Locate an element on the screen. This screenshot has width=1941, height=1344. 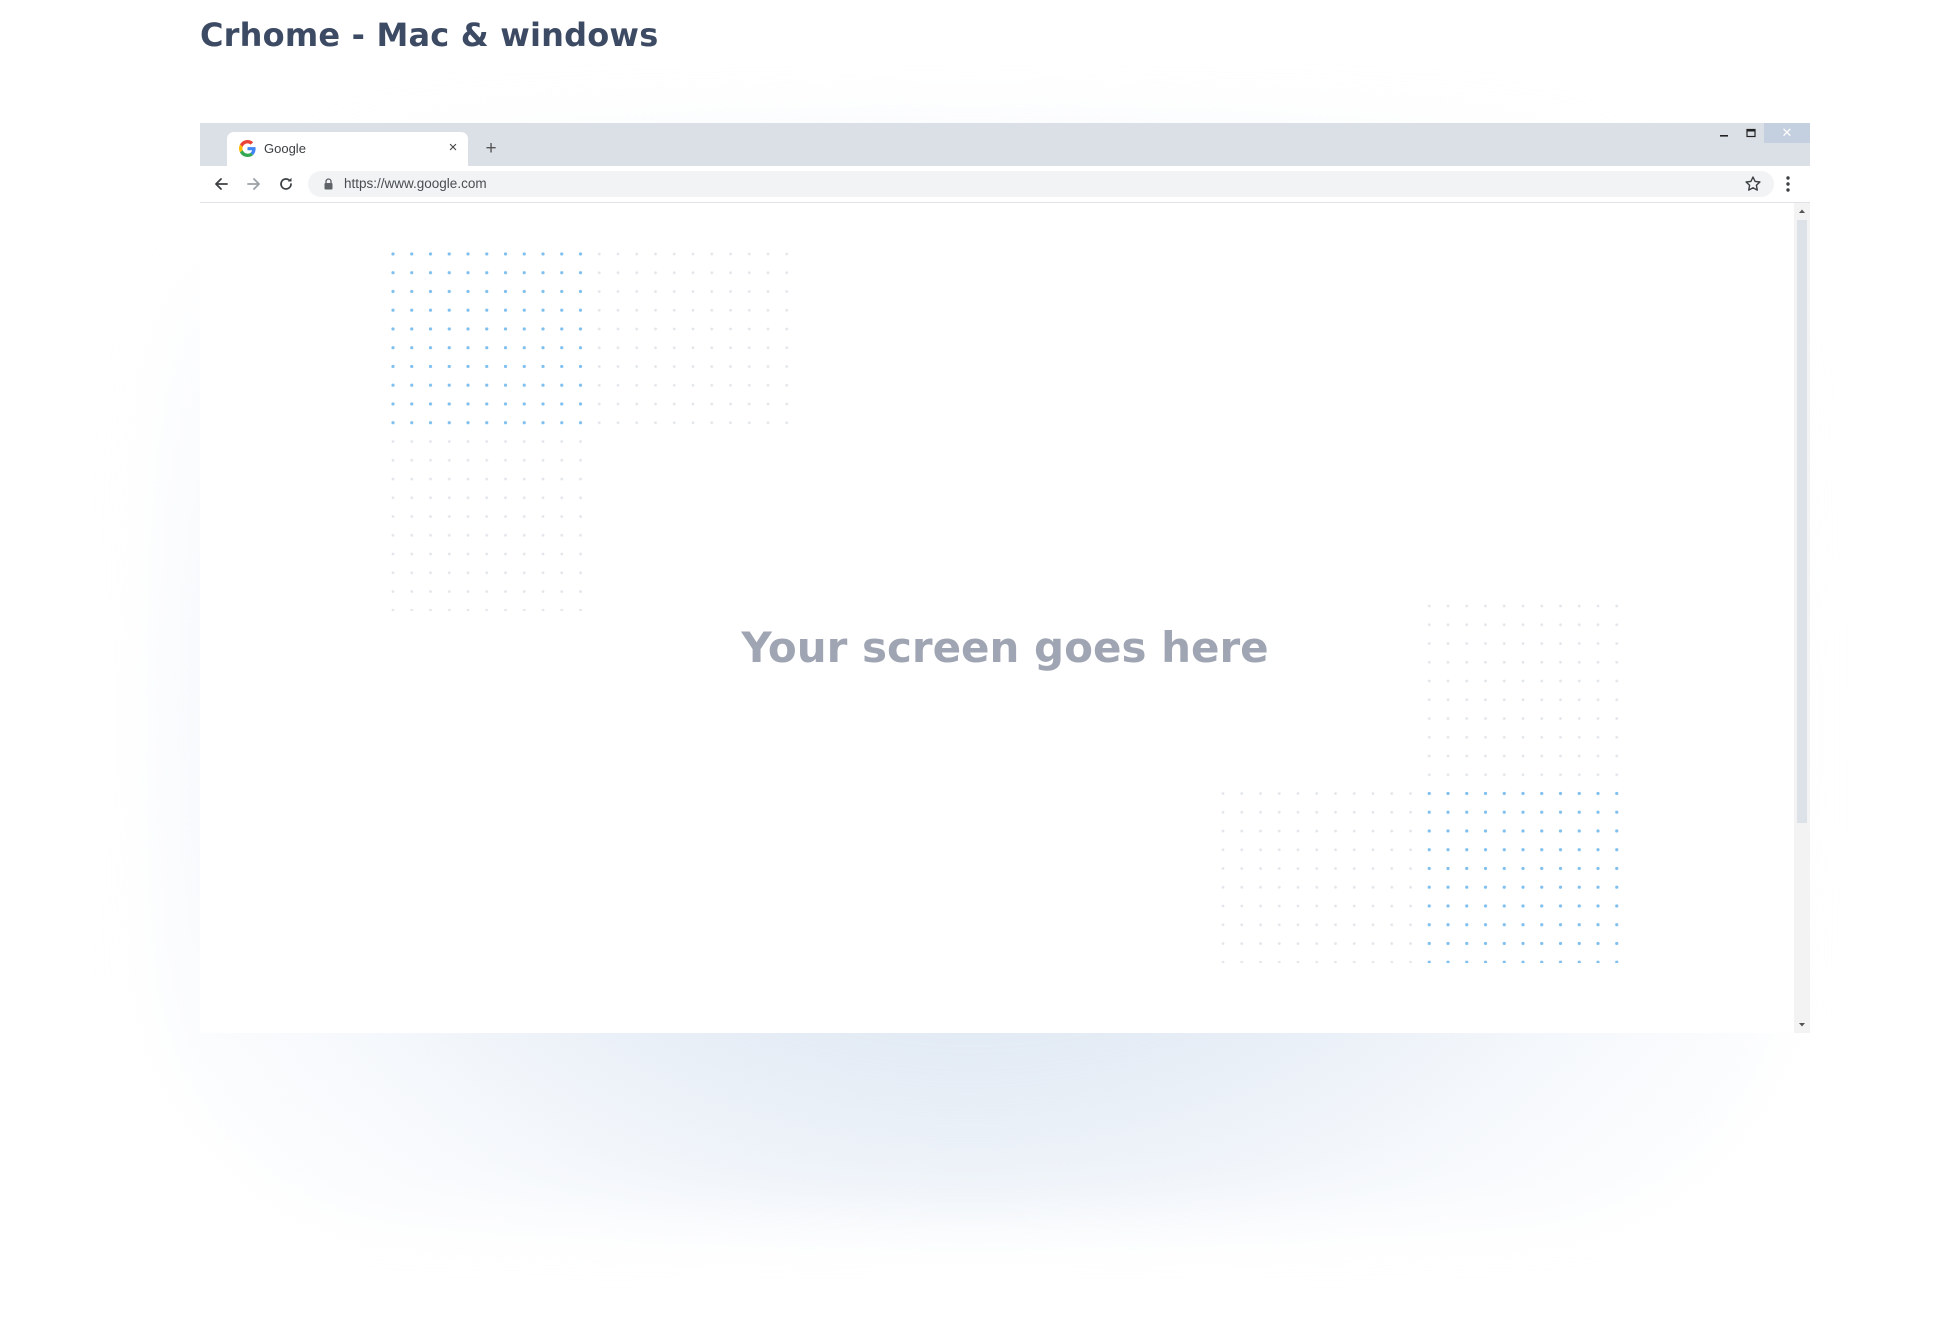
forward-button is located at coordinates (254, 184).